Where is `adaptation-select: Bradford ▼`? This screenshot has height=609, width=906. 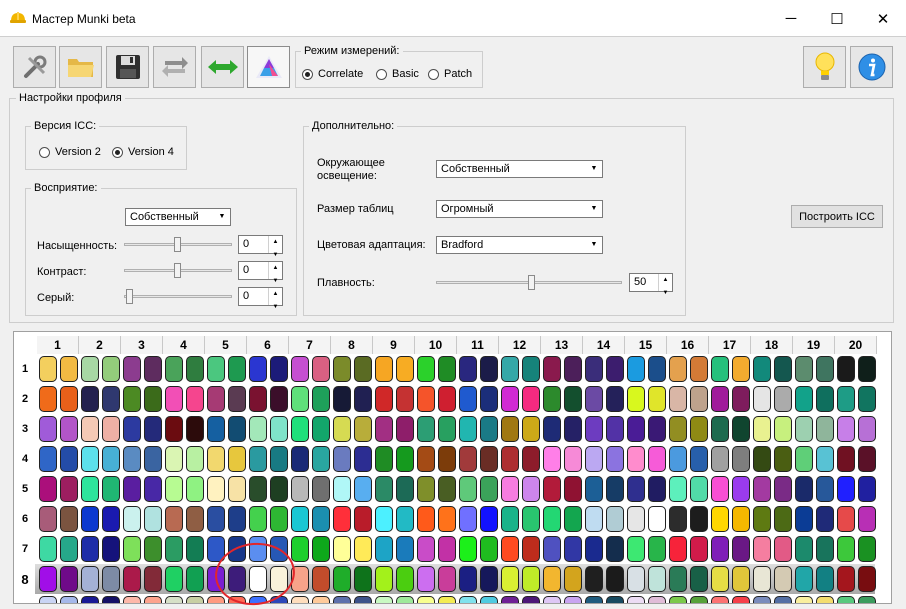 adaptation-select: Bradford ▼ is located at coordinates (519, 245).